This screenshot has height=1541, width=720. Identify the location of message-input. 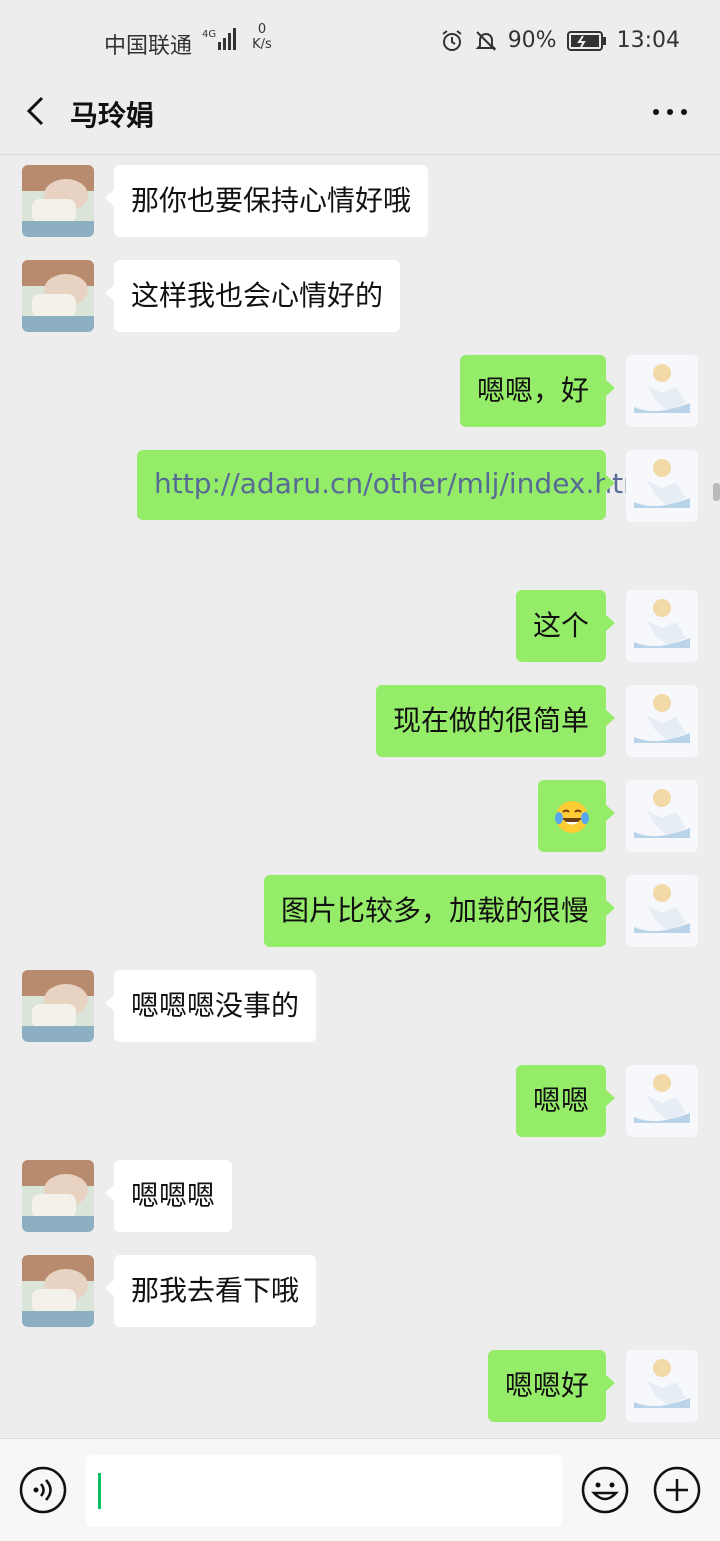
(324, 1491).